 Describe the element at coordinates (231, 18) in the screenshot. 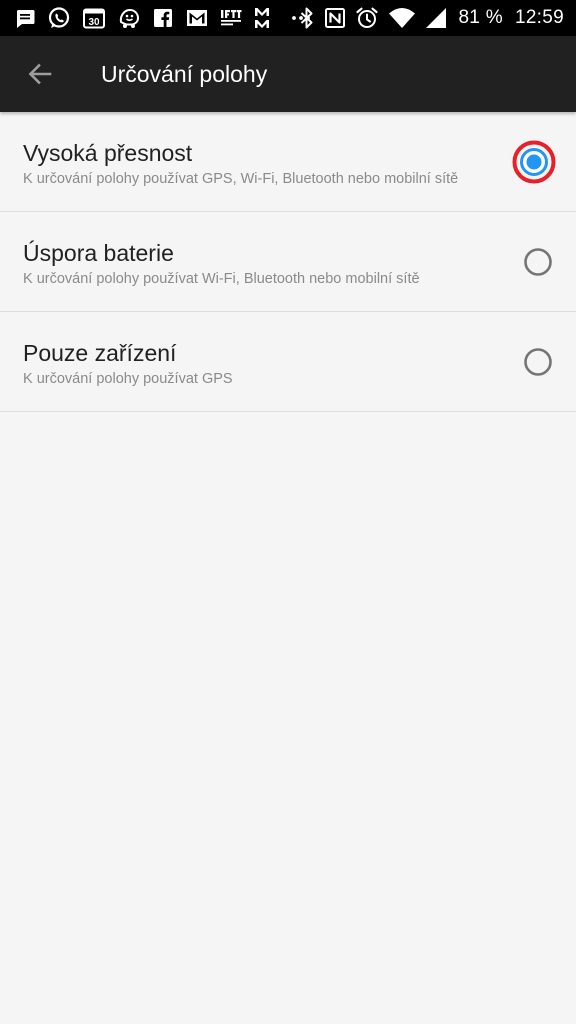

I see `ifttt-icon` at that location.